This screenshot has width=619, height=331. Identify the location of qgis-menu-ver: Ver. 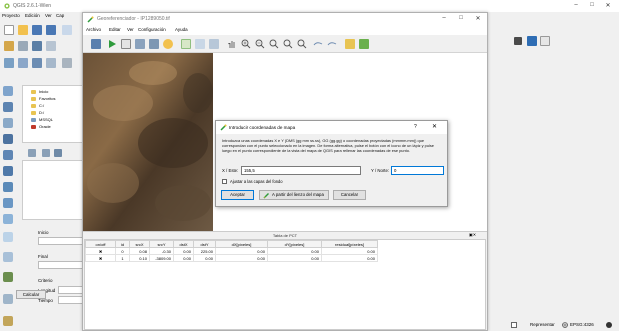
(48, 15).